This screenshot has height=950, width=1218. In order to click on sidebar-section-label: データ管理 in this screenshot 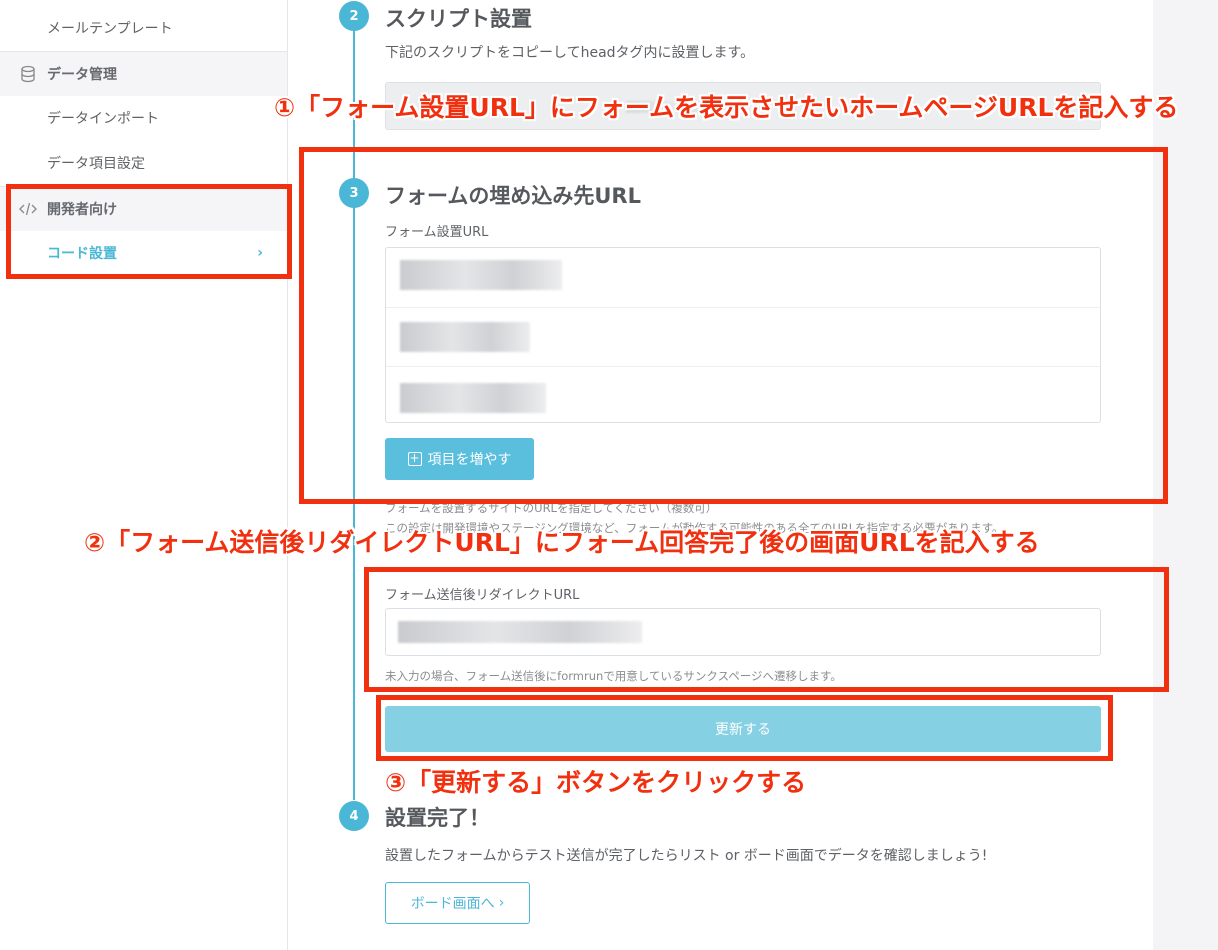, I will do `click(82, 75)`.